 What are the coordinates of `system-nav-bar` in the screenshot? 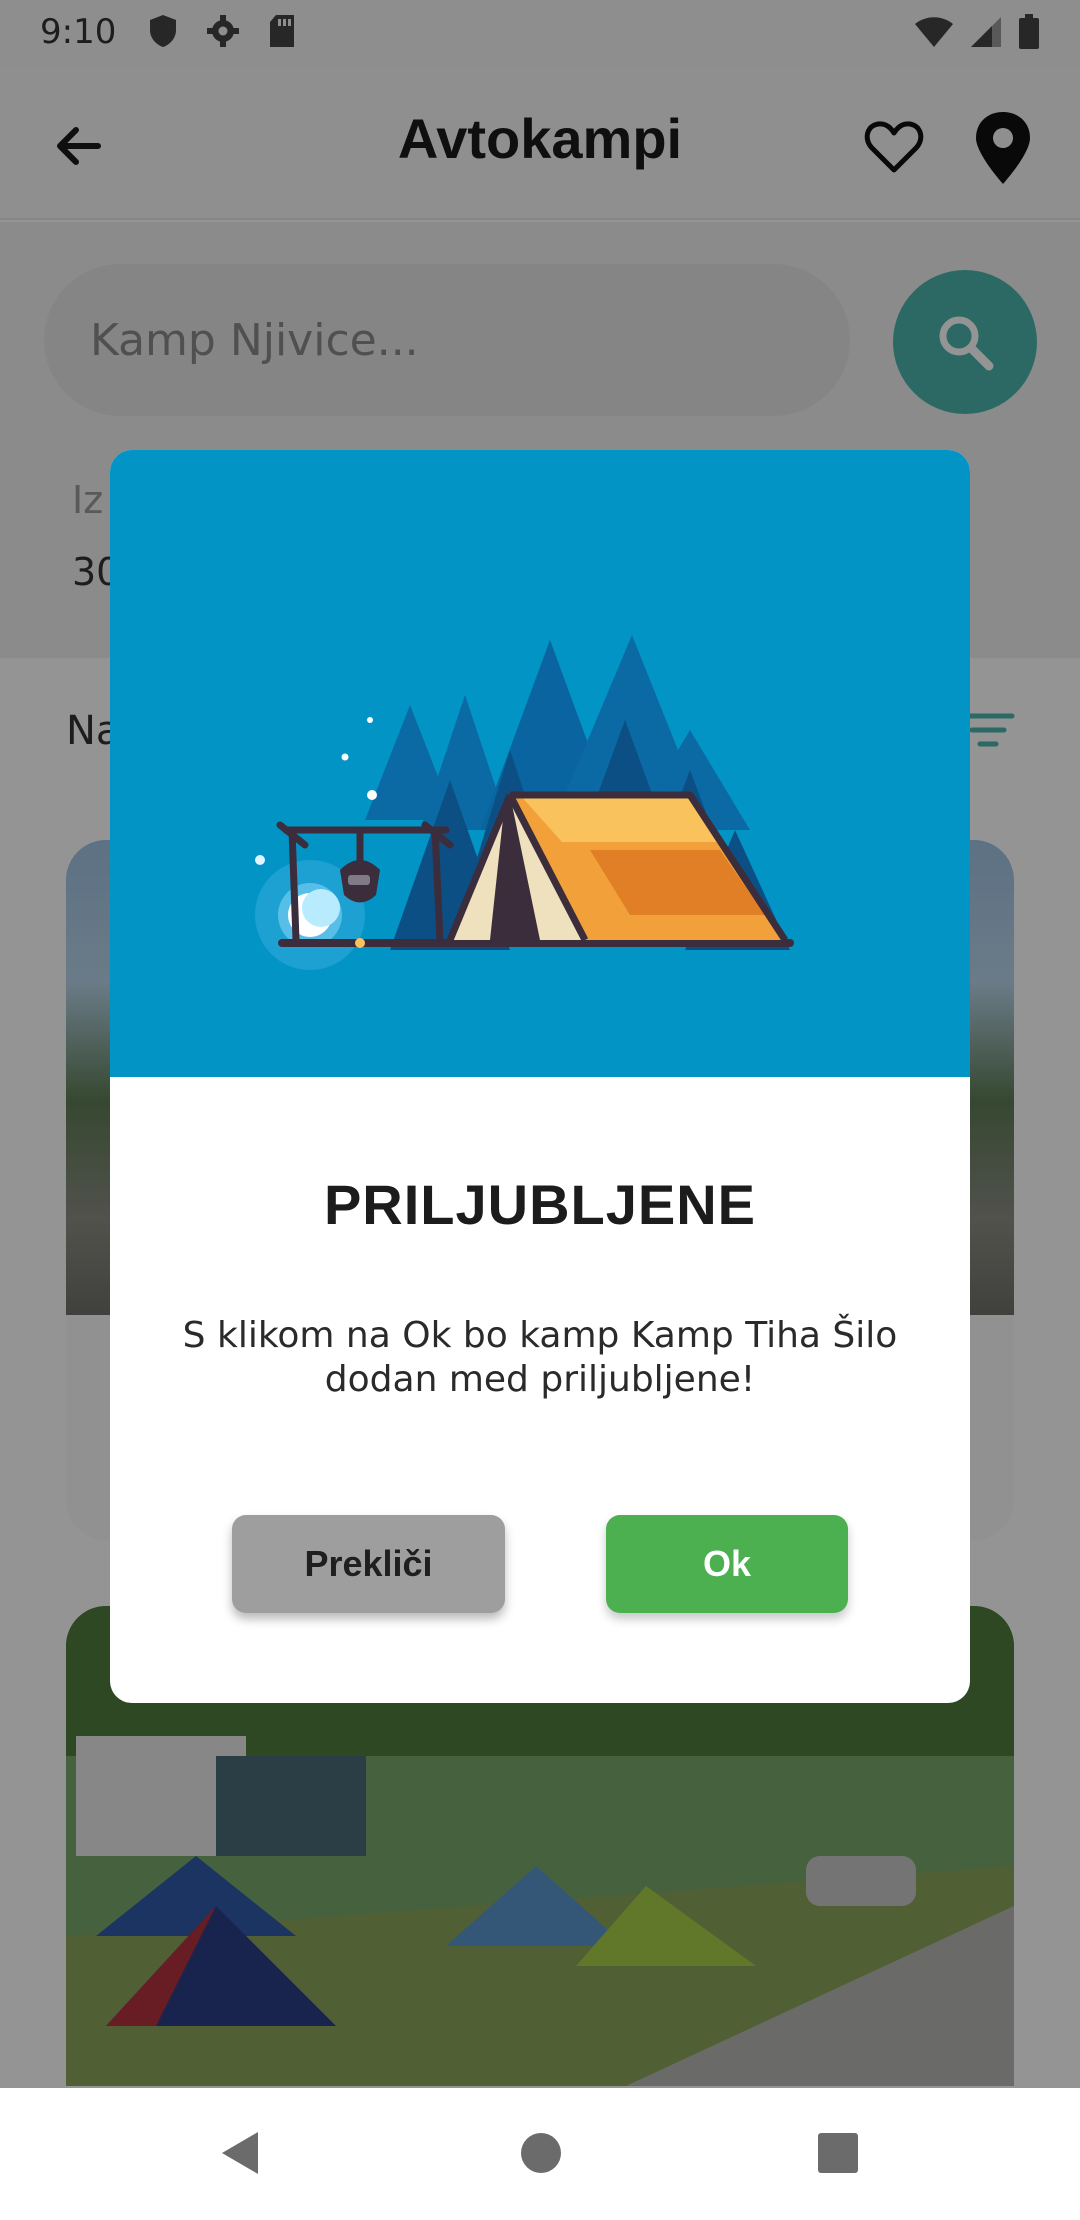 It's located at (540, 2154).